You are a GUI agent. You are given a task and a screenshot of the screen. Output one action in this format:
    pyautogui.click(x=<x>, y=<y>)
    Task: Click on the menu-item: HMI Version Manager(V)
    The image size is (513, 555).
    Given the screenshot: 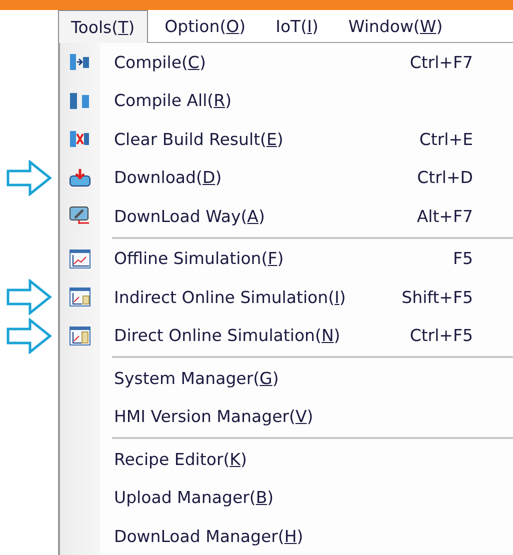 What is the action you would take?
    pyautogui.click(x=306, y=417)
    